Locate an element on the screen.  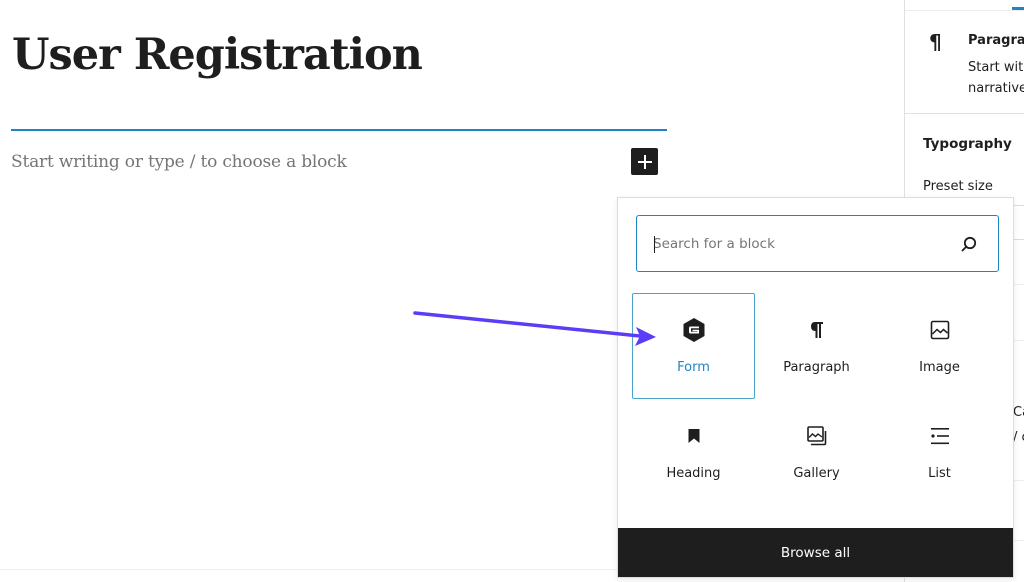
sidebar-tabs-divider is located at coordinates (964, 10).